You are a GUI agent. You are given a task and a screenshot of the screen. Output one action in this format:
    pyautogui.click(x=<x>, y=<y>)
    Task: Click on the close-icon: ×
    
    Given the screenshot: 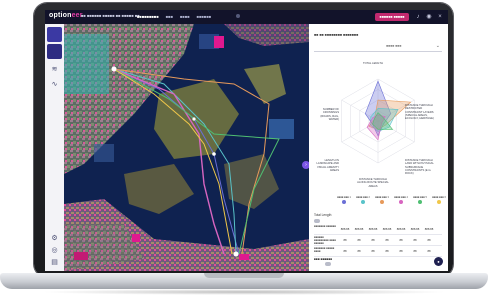 What is the action you would take?
    pyautogui.click(x=440, y=17)
    